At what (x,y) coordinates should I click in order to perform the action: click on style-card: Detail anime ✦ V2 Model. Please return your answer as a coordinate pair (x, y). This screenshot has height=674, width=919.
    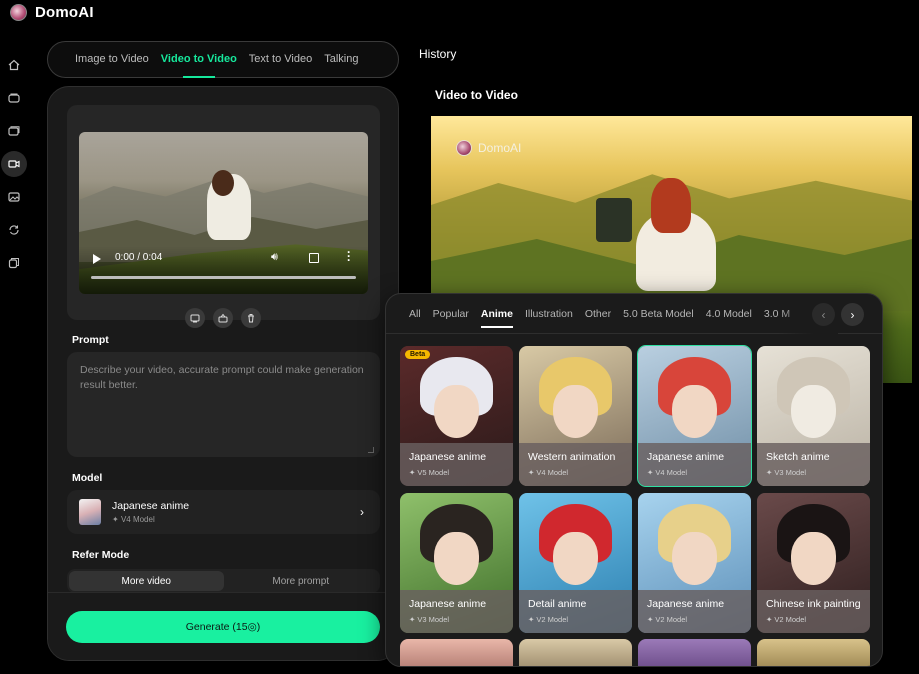
    Looking at the image, I should click on (575, 563).